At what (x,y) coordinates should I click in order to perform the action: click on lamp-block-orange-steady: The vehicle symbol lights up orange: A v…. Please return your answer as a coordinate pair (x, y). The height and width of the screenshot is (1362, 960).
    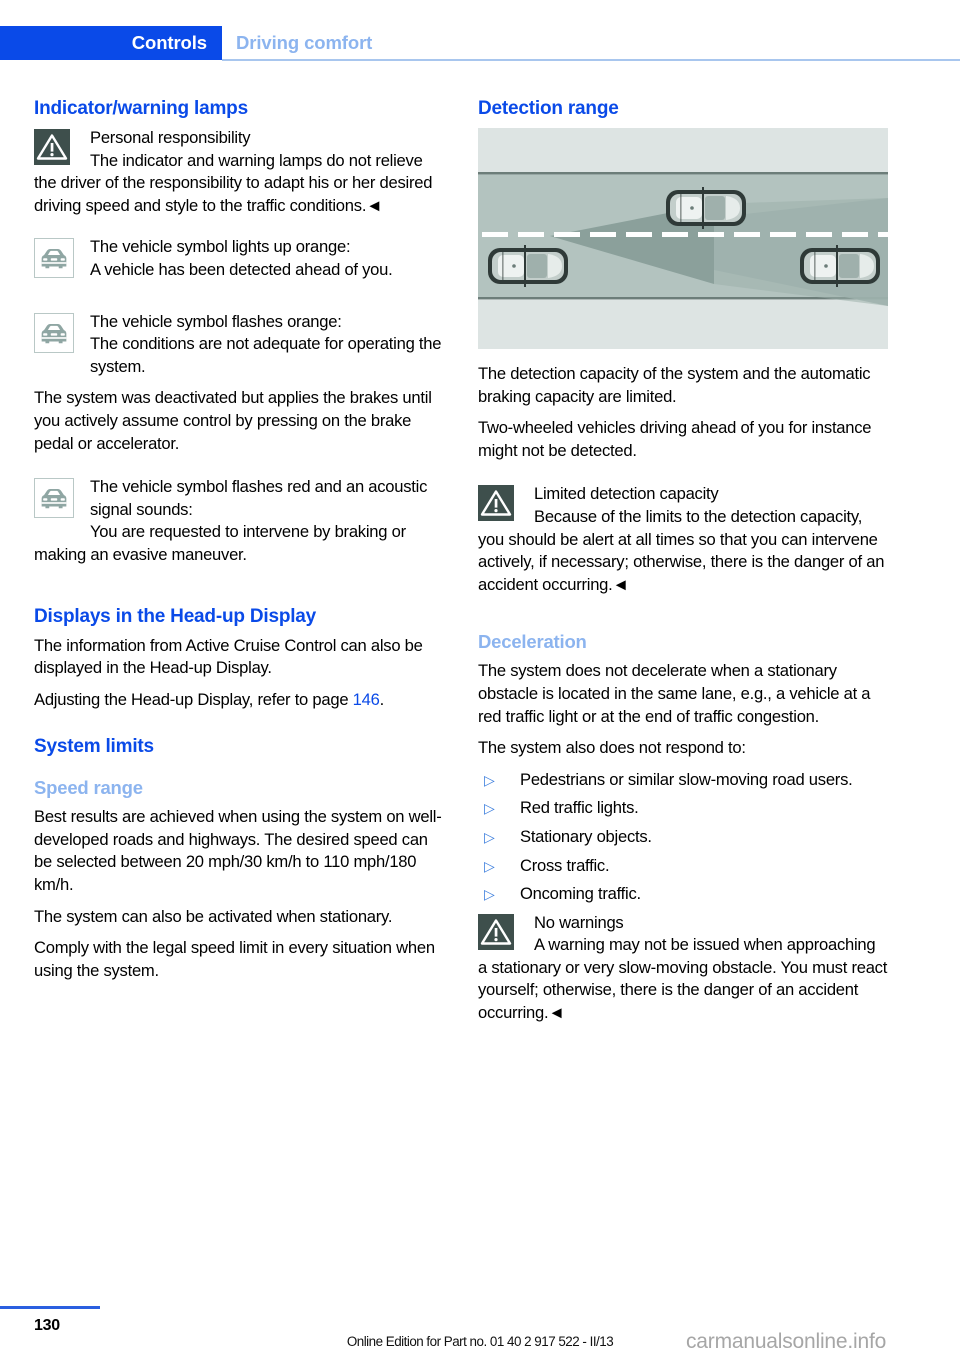
    Looking at the image, I should click on (239, 258).